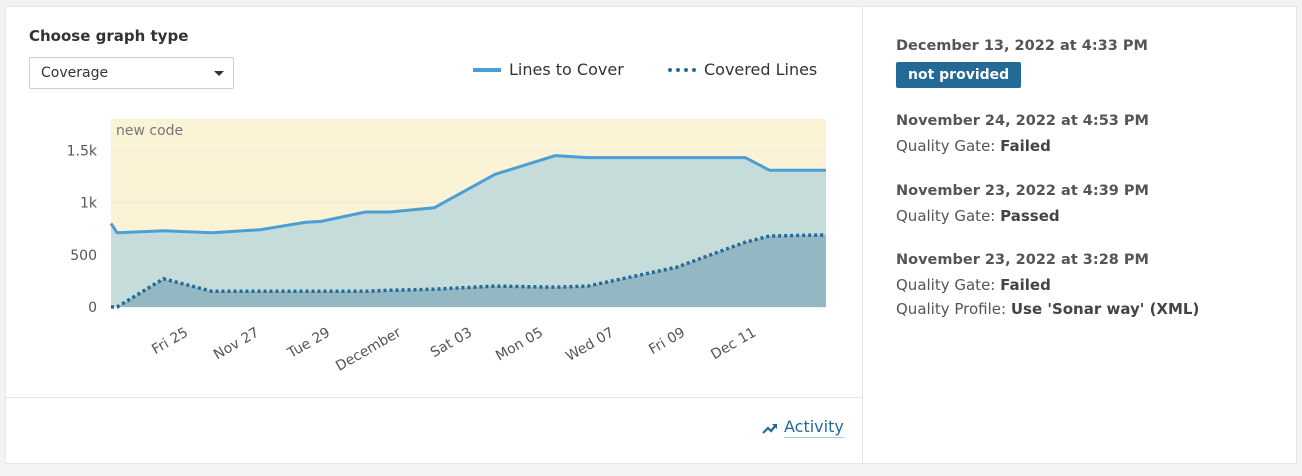  What do you see at coordinates (951, 309) in the screenshot?
I see `quality-profile-label: Quality Profile:` at bounding box center [951, 309].